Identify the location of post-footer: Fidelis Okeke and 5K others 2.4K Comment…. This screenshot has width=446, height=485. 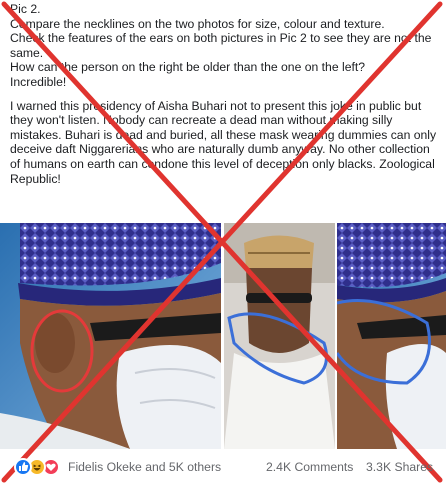
(223, 467).